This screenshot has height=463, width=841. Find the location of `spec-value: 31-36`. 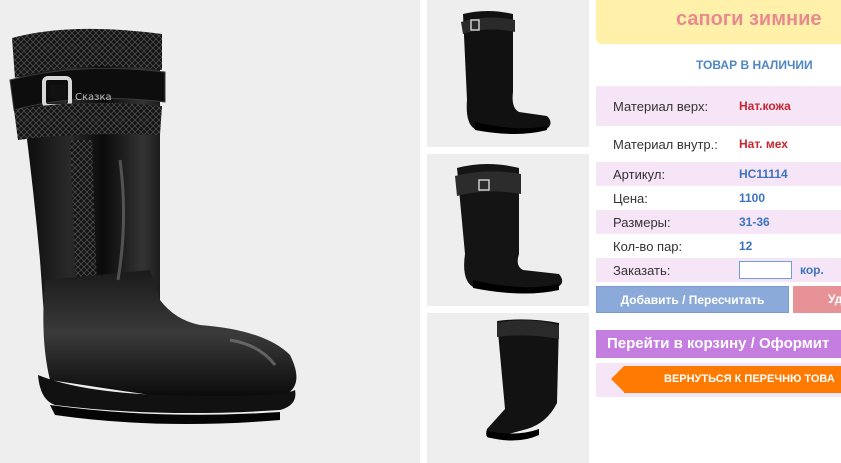

spec-value: 31-36 is located at coordinates (754, 222).